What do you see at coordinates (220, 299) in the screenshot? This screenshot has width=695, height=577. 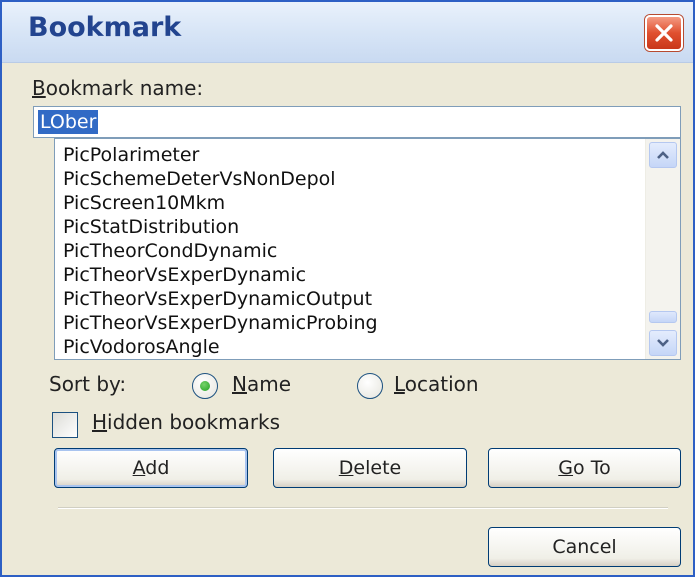 I see `bookmark-list-item: PicTheorVsExperDynamicOutput` at bounding box center [220, 299].